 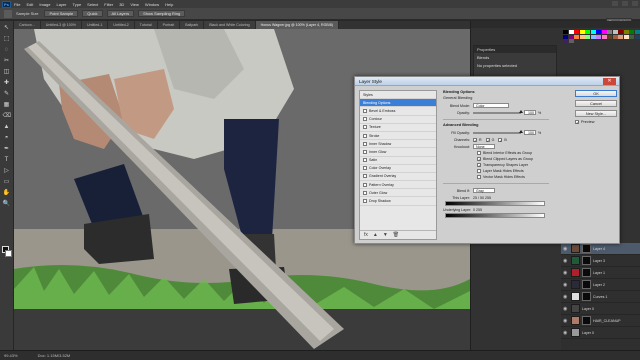 What do you see at coordinates (61, 4) in the screenshot?
I see `menu-item-layer: Layer` at bounding box center [61, 4].